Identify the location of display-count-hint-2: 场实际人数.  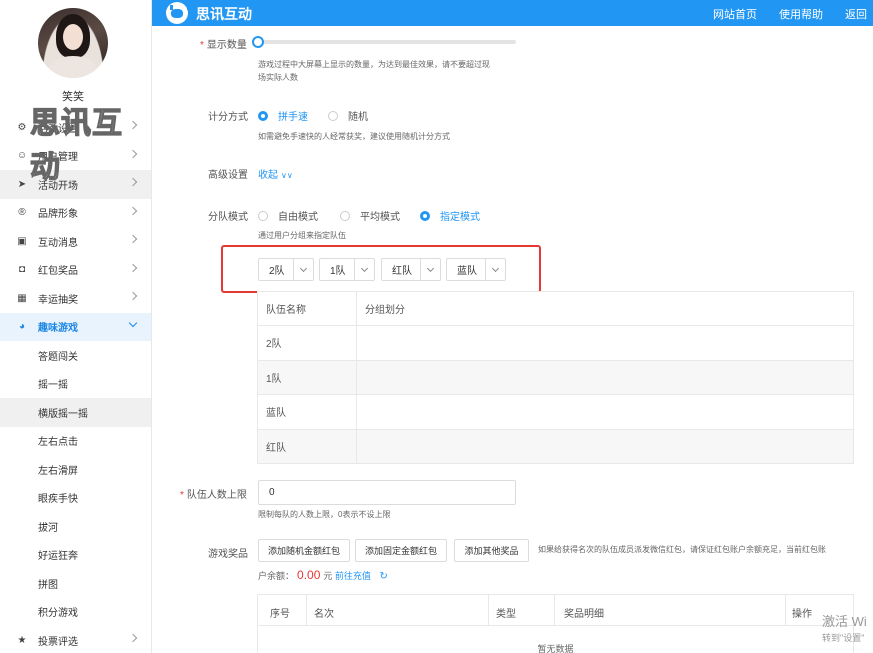
(278, 77).